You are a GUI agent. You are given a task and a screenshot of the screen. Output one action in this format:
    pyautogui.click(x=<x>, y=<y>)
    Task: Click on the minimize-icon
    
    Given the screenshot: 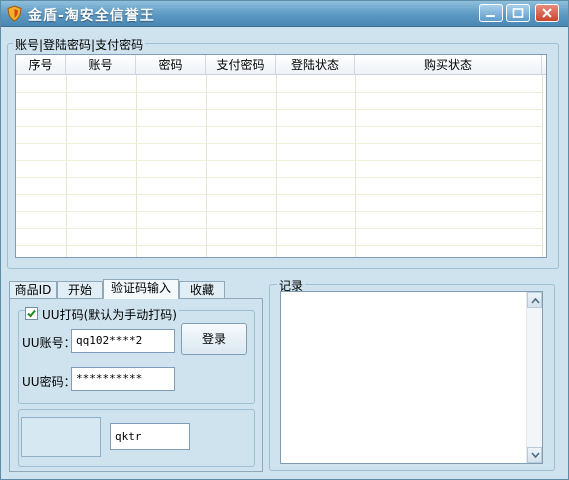 What is the action you would take?
    pyautogui.click(x=490, y=16)
    